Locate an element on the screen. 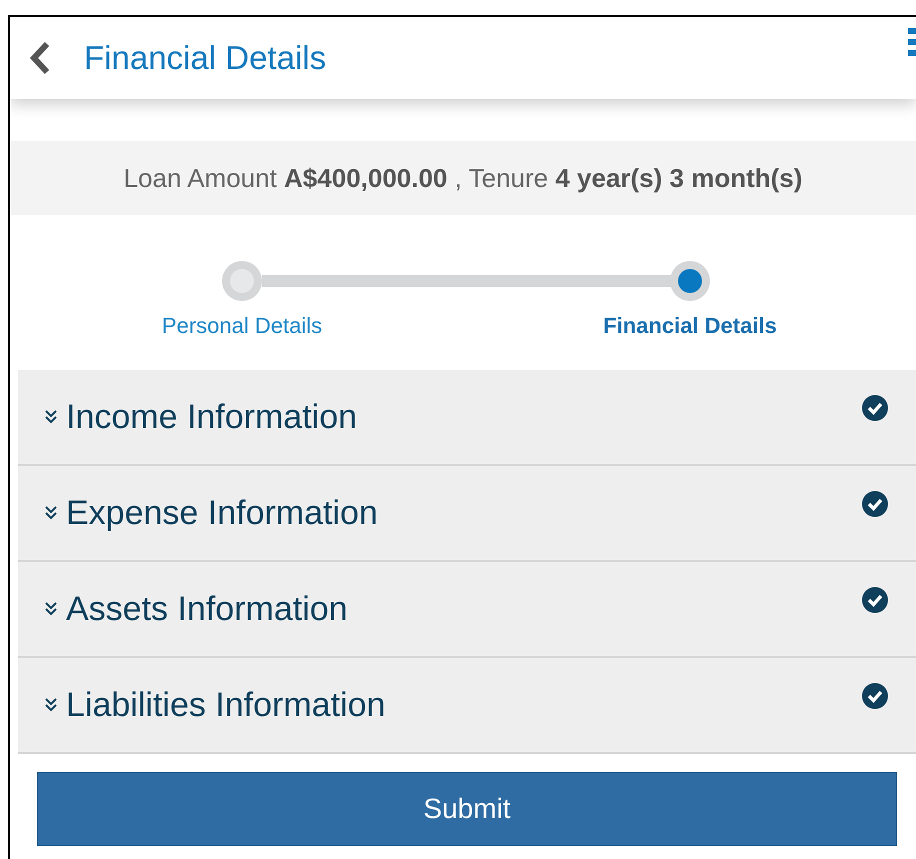  submit-button: Submit is located at coordinates (467, 809).